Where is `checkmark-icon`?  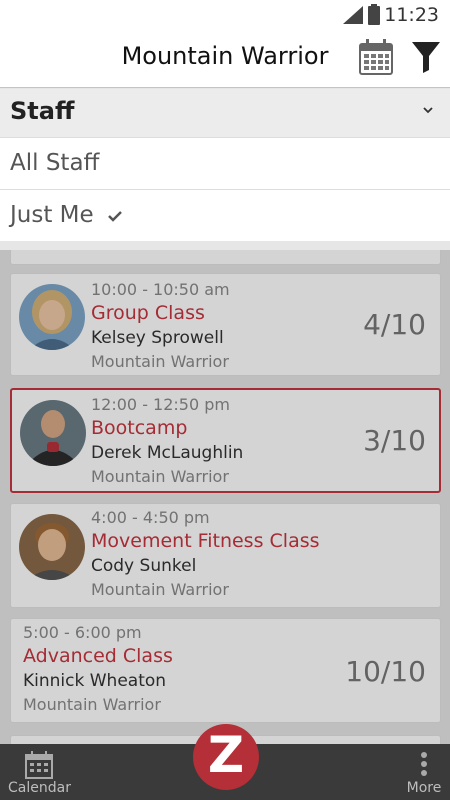
checkmark-icon is located at coordinates (115, 216).